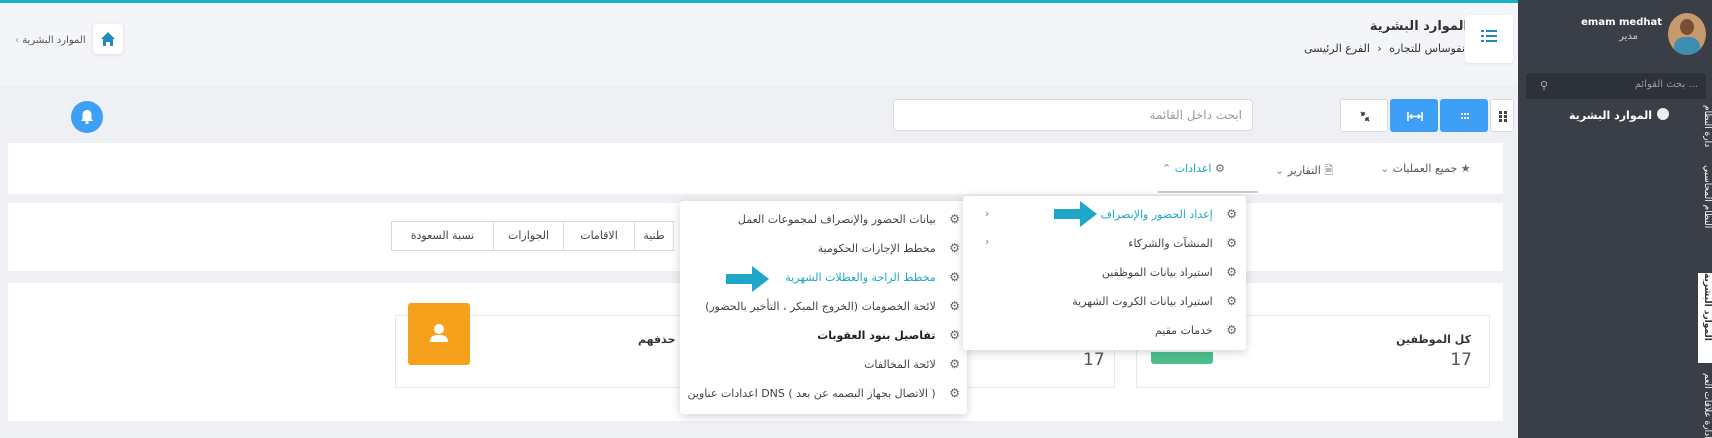  I want to click on vtab-system-admin: دارة النظام, so click(1705, 130).